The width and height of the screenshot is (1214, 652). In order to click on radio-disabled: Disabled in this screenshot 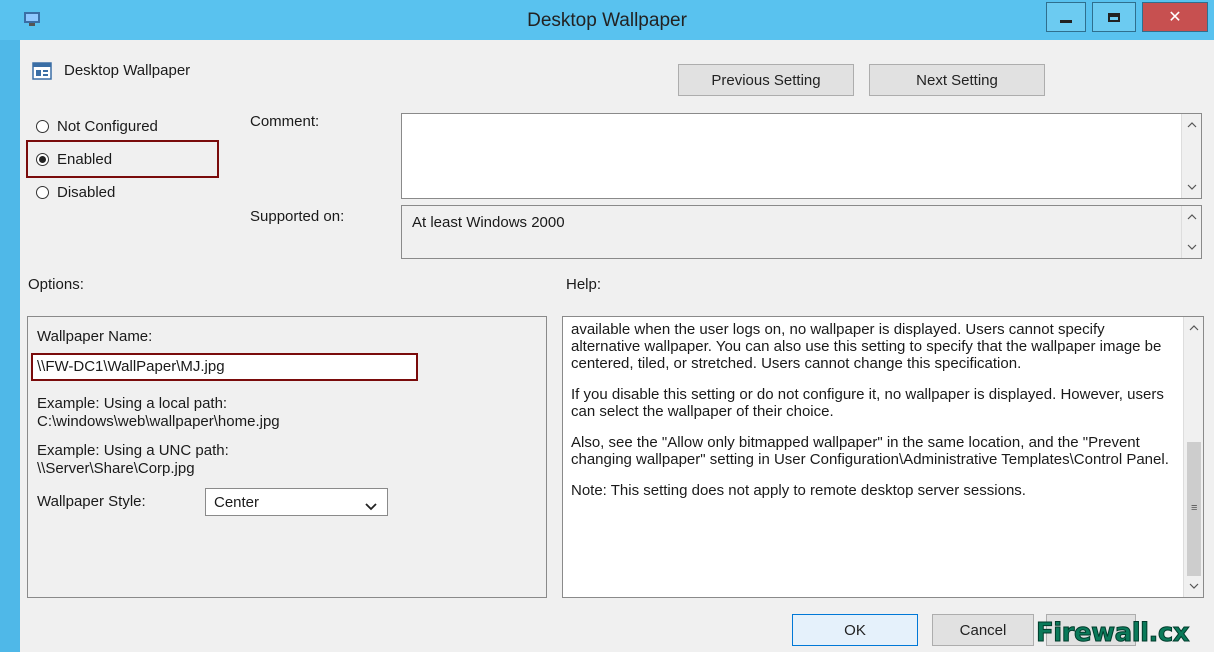, I will do `click(75, 192)`.